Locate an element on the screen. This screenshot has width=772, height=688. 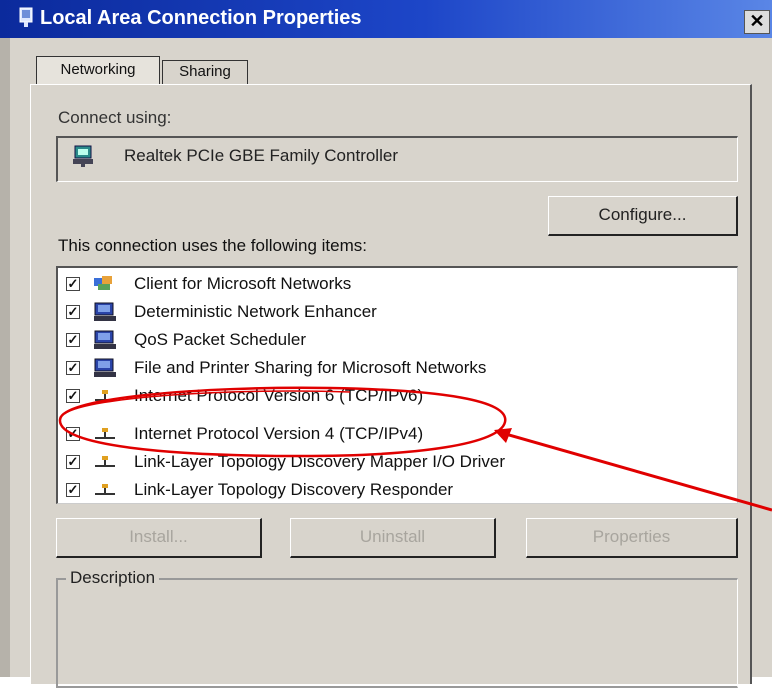
close-button: ✕ is located at coordinates (757, 22).